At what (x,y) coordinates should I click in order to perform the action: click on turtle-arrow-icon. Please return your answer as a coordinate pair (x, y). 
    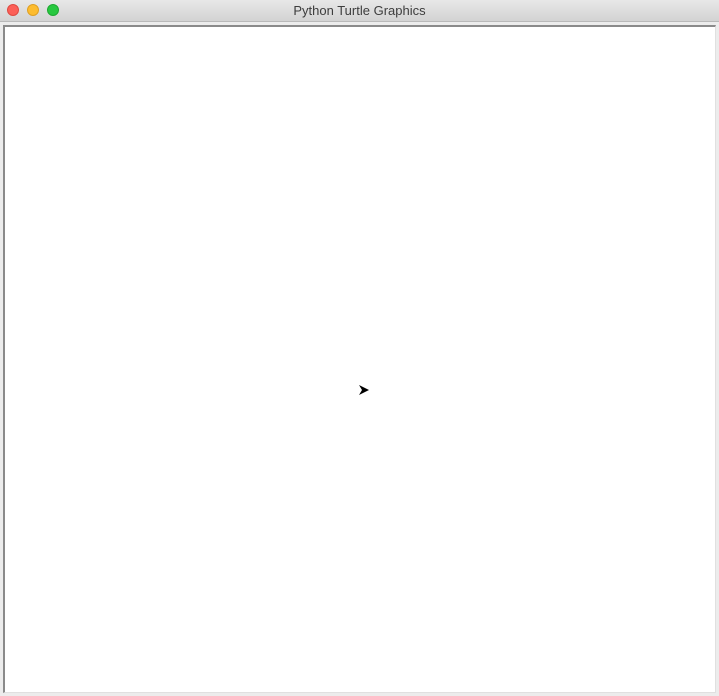
    Looking at the image, I should click on (364, 390).